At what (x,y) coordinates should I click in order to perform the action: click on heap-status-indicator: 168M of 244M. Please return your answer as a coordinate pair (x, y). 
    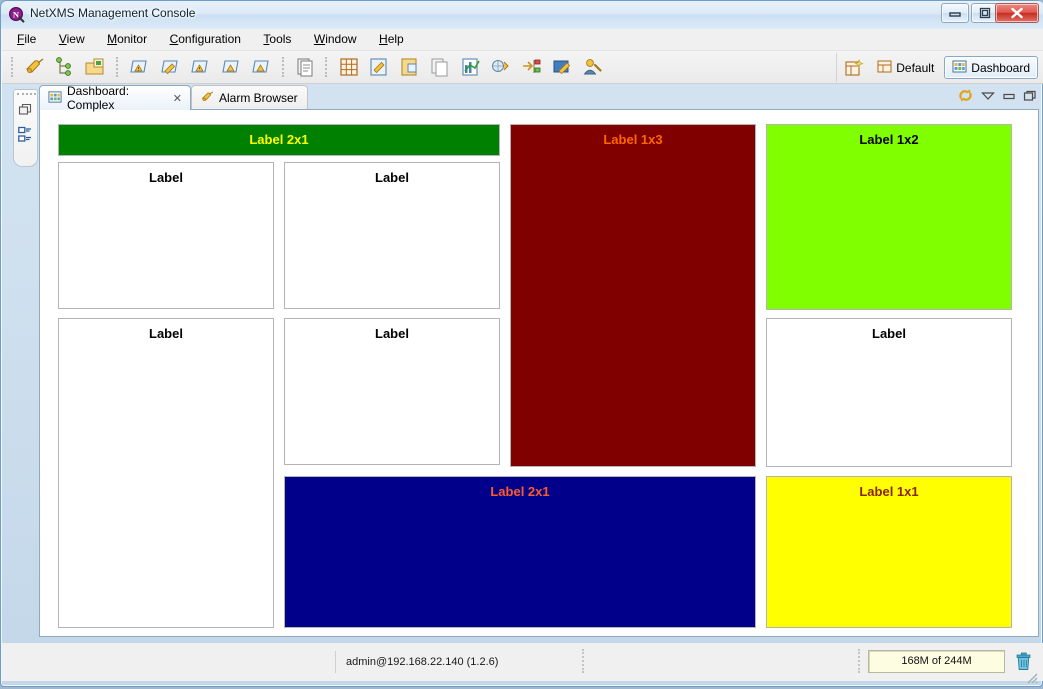
    Looking at the image, I should click on (936, 661).